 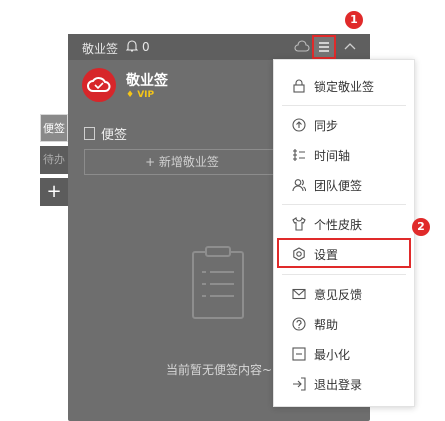 What do you see at coordinates (105, 133) in the screenshot?
I see `notes-section-title: 便签` at bounding box center [105, 133].